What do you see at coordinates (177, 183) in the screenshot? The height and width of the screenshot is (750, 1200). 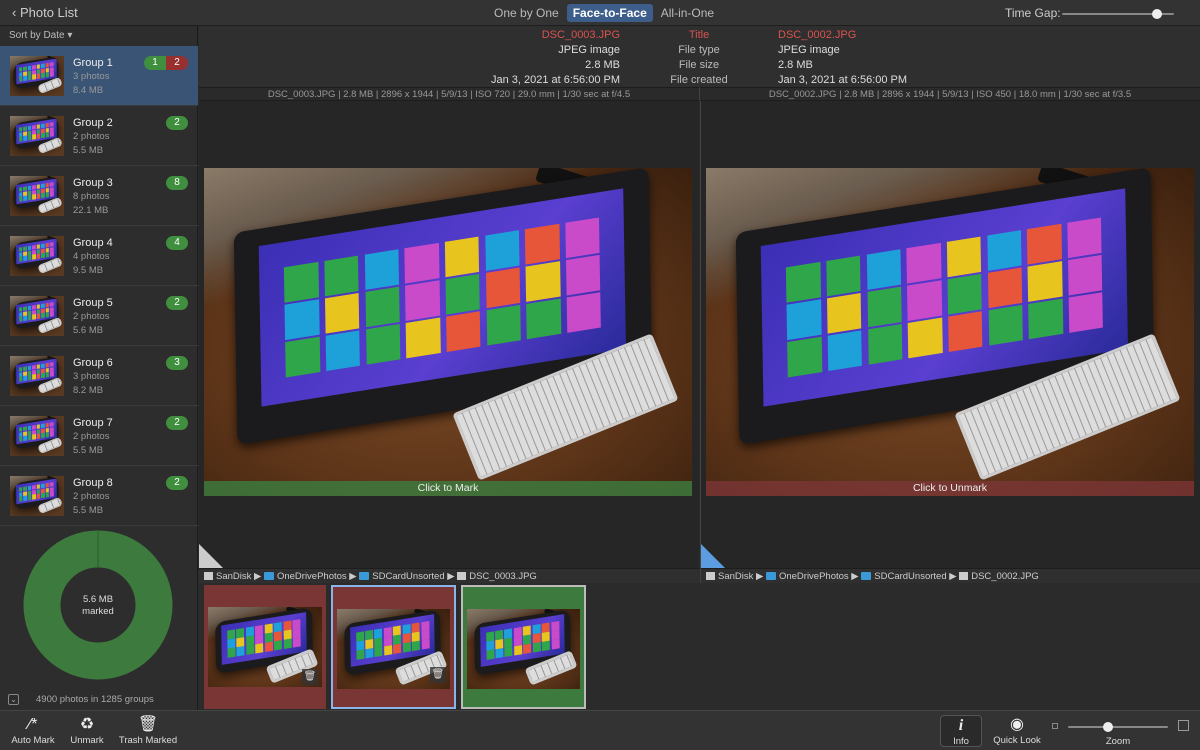 I see `badge-count: 8` at bounding box center [177, 183].